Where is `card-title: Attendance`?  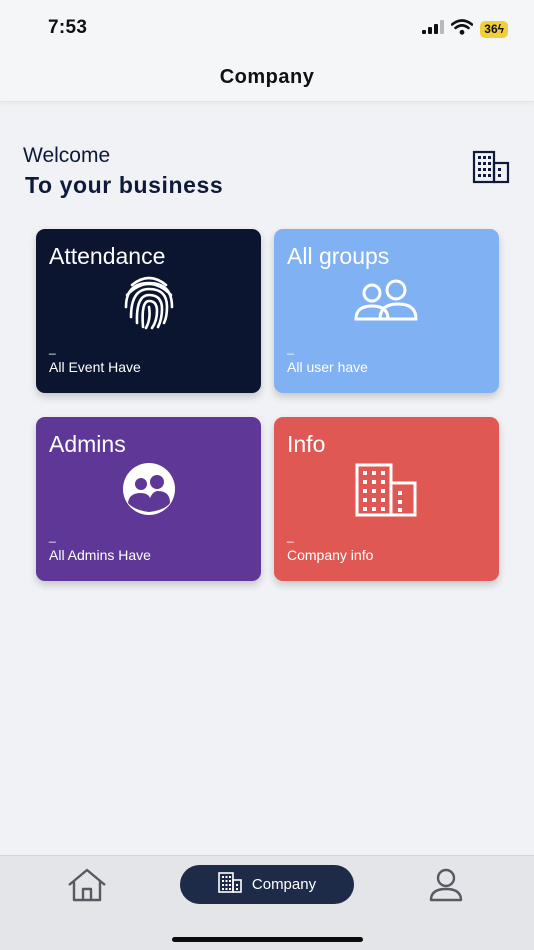 card-title: Attendance is located at coordinates (107, 256).